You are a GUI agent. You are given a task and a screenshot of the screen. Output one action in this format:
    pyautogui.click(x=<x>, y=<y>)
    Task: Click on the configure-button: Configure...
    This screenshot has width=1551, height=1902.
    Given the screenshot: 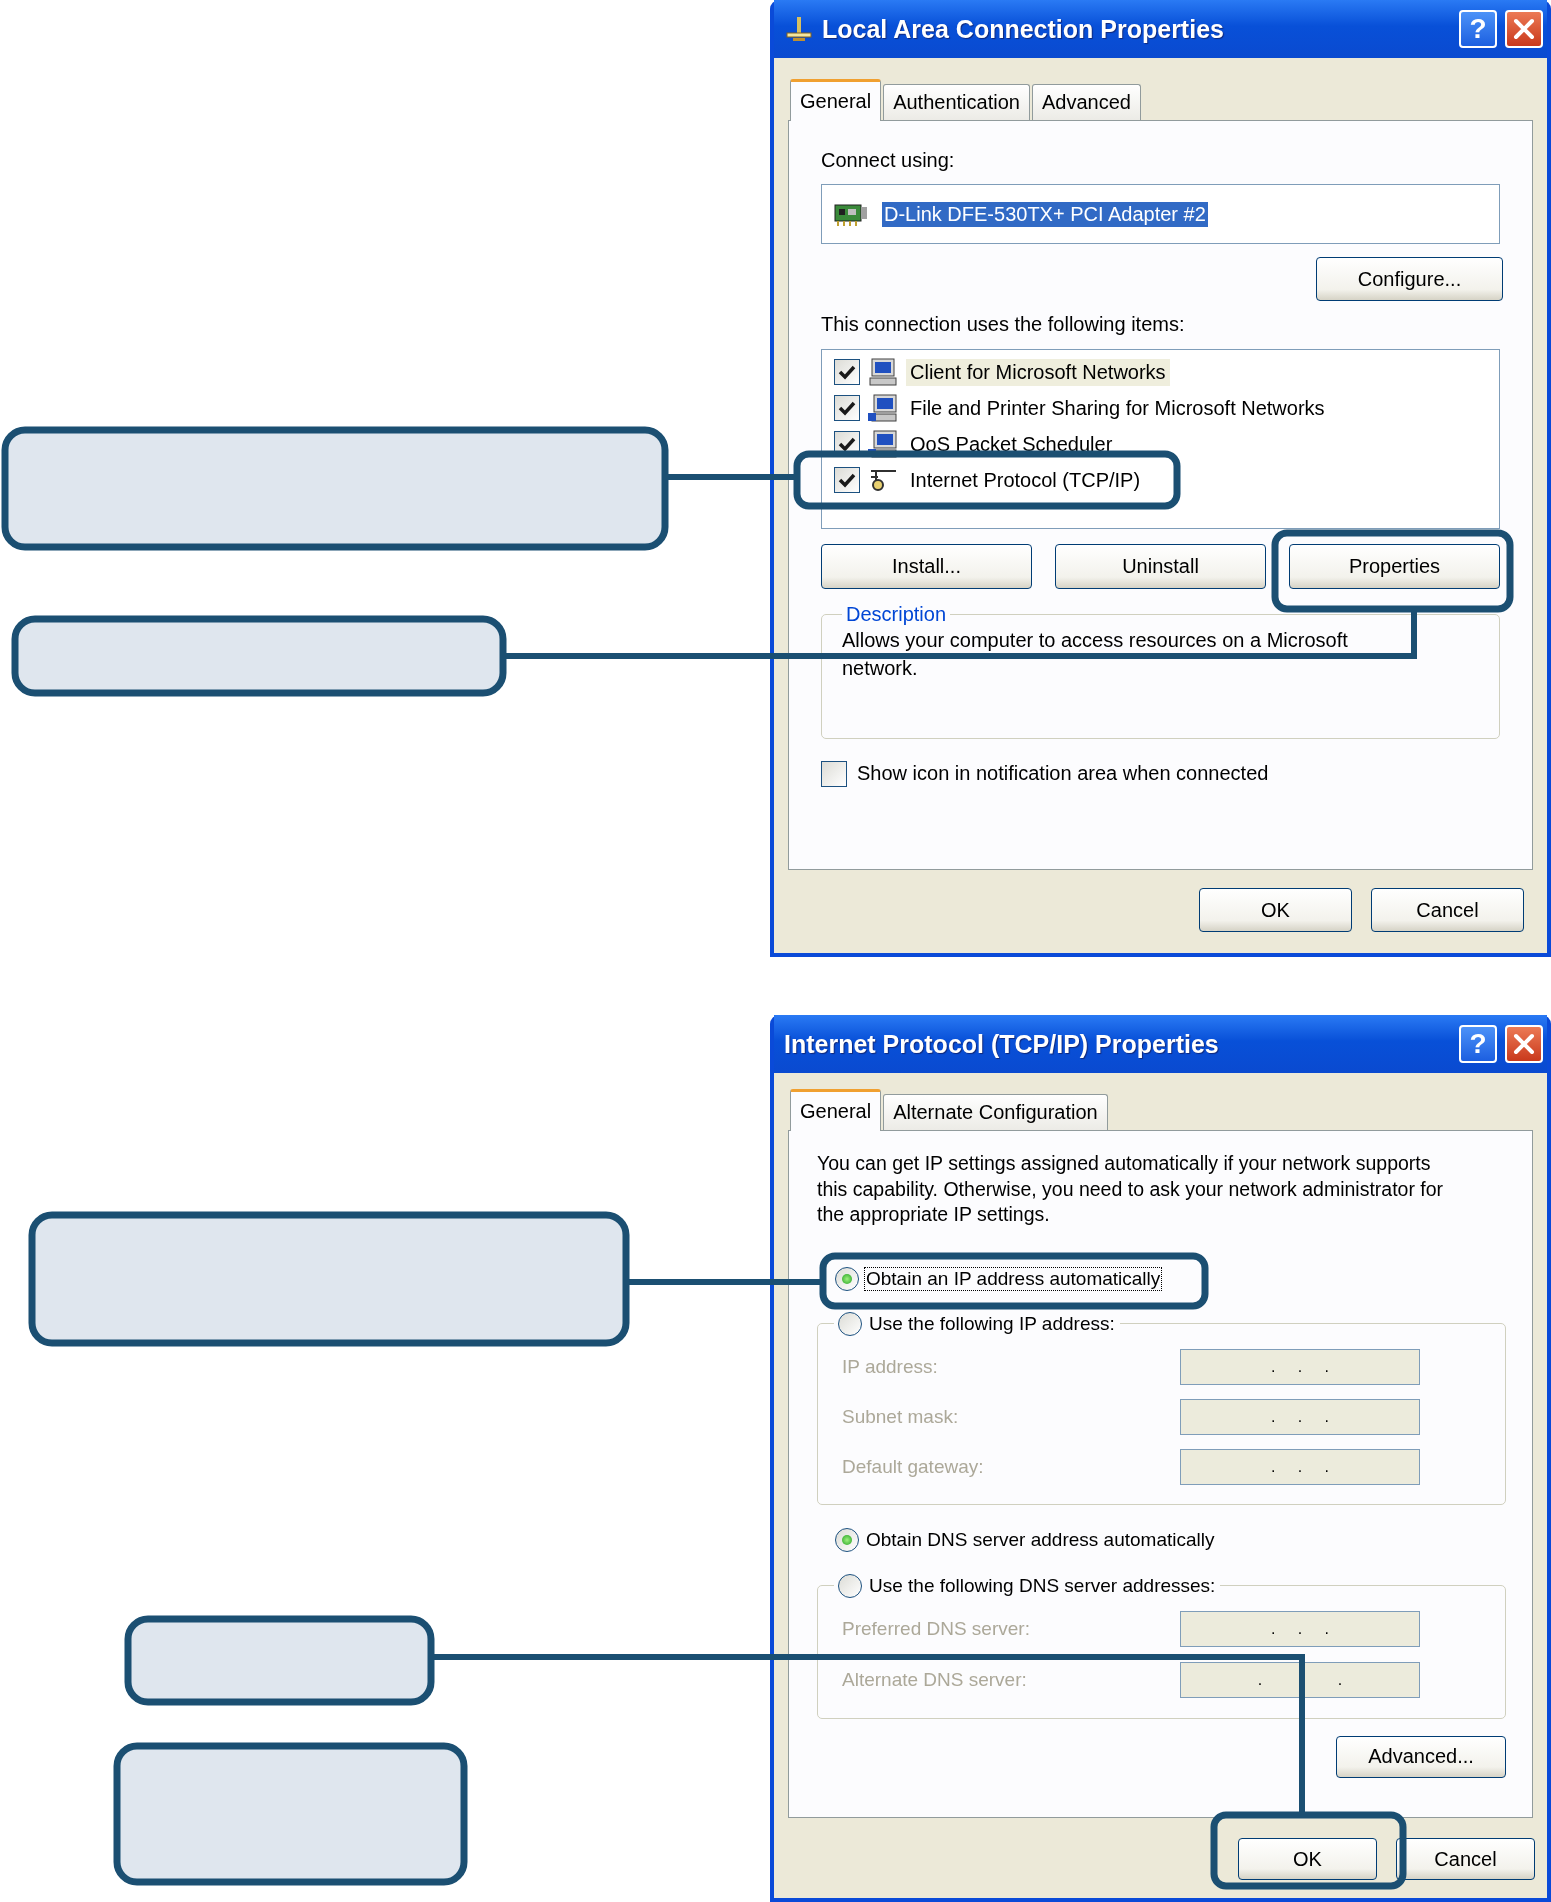 What is the action you would take?
    pyautogui.click(x=1409, y=279)
    